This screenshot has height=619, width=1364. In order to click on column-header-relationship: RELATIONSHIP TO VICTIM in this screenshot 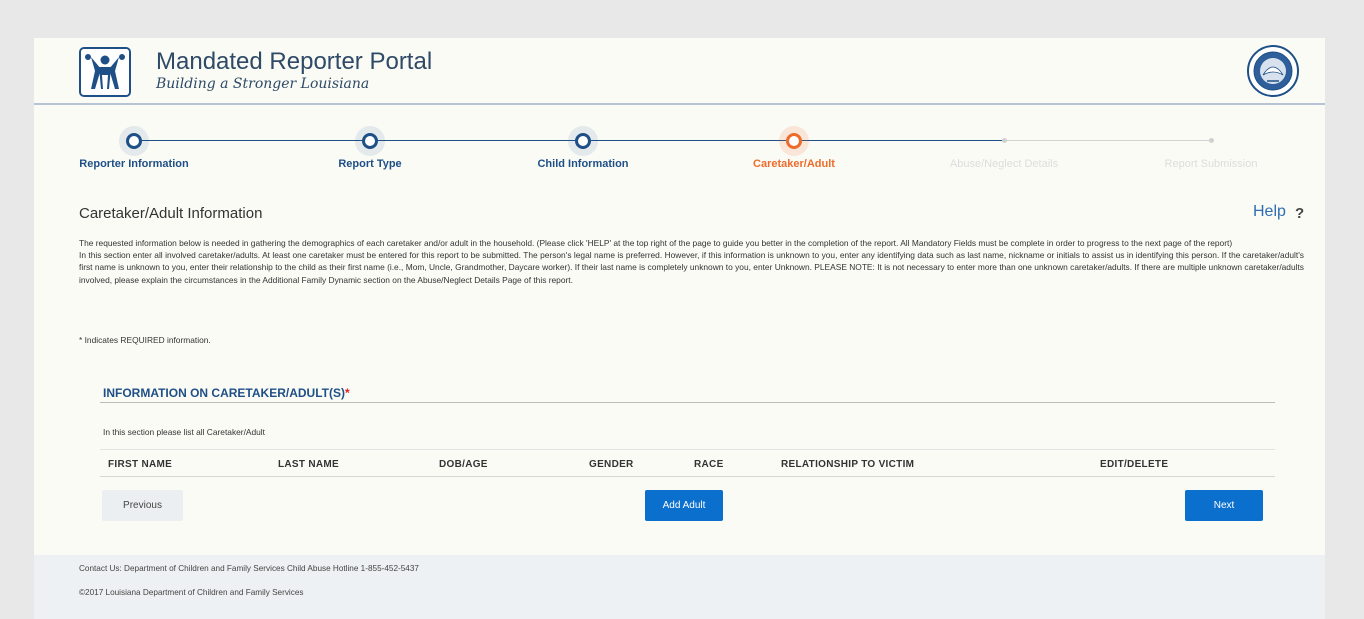, I will do `click(848, 464)`.